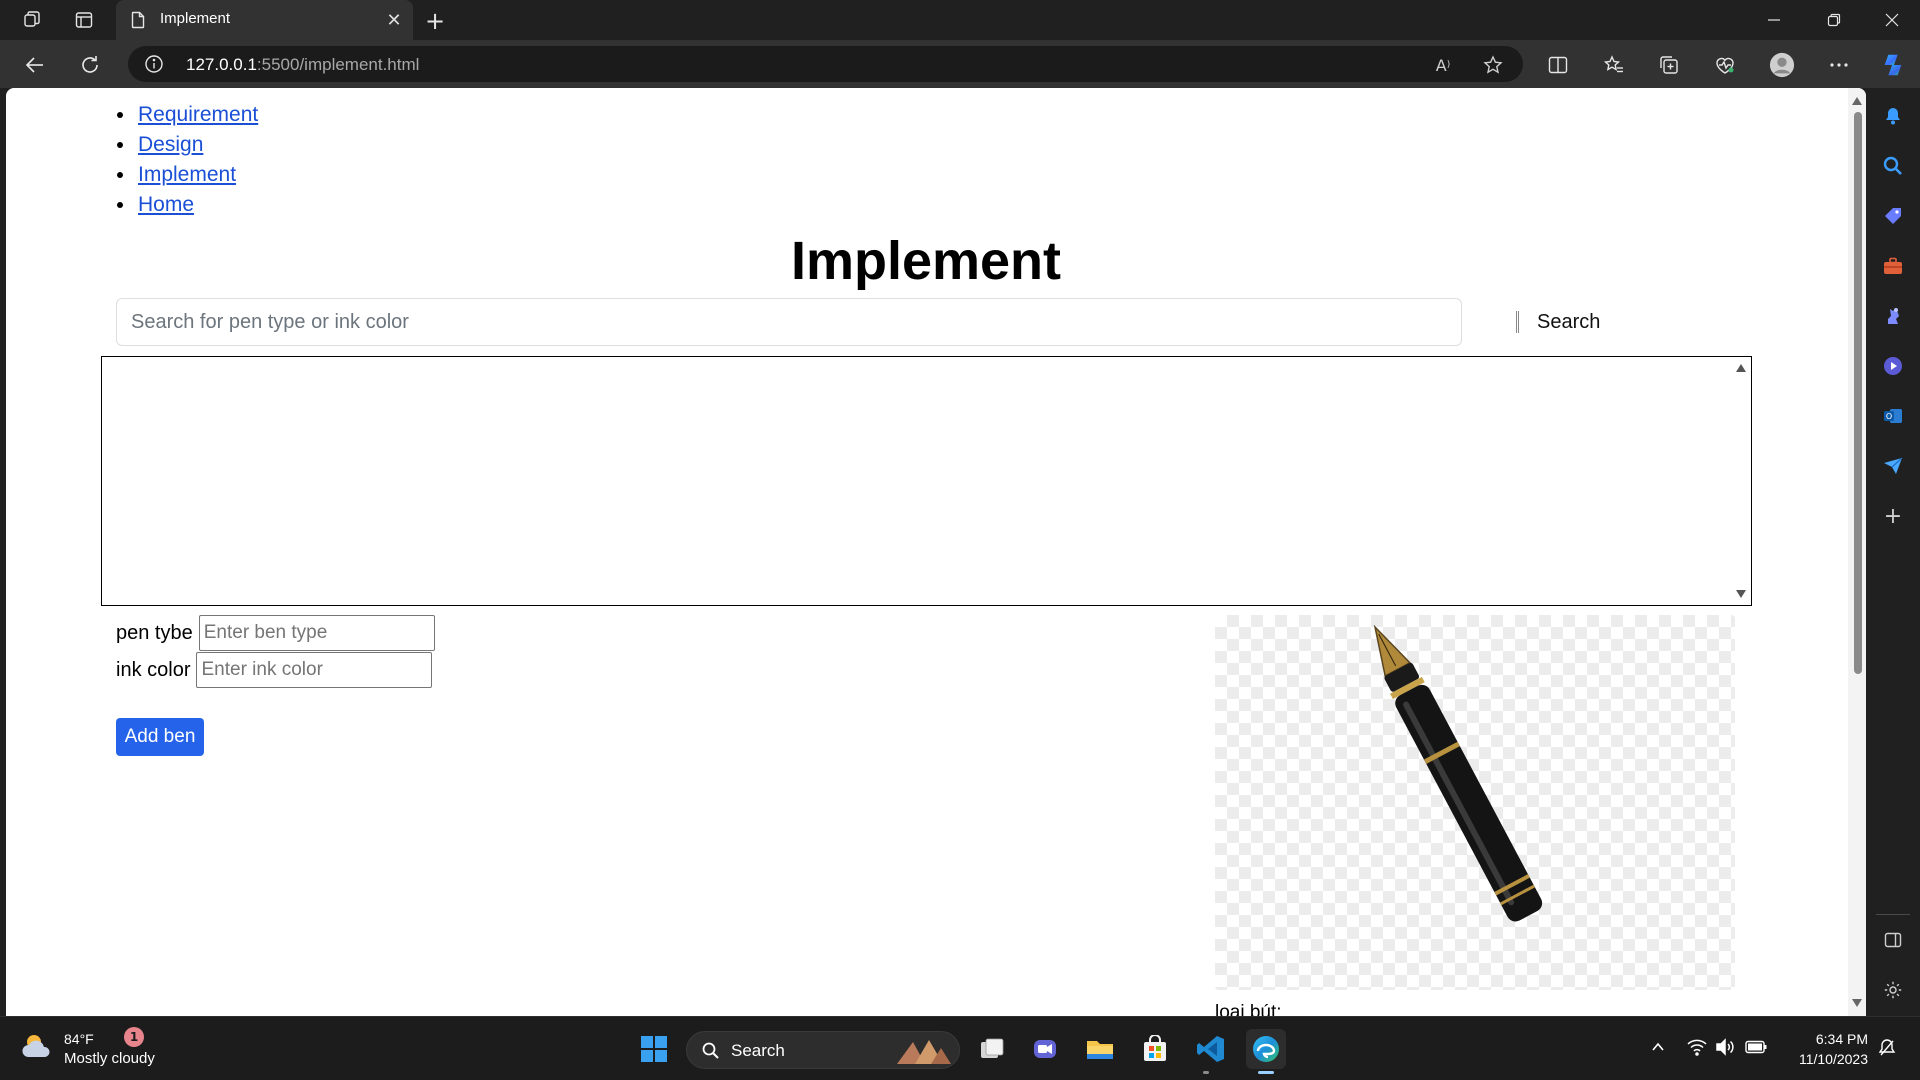 The image size is (1920, 1080). I want to click on scrollbar-thumb, so click(1858, 393).